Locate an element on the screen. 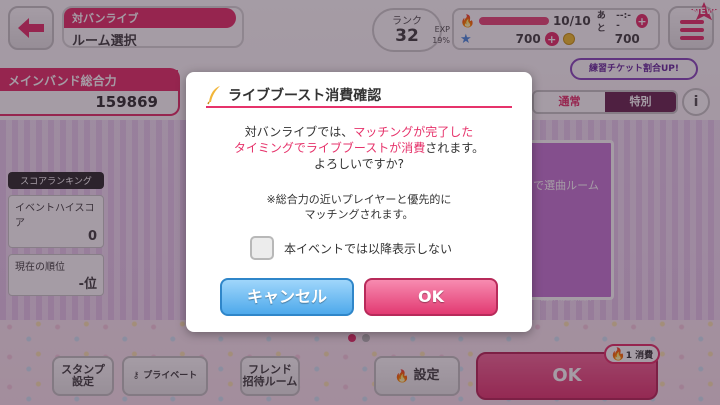 The height and width of the screenshot is (405, 720). ok-button: OK is located at coordinates (431, 297).